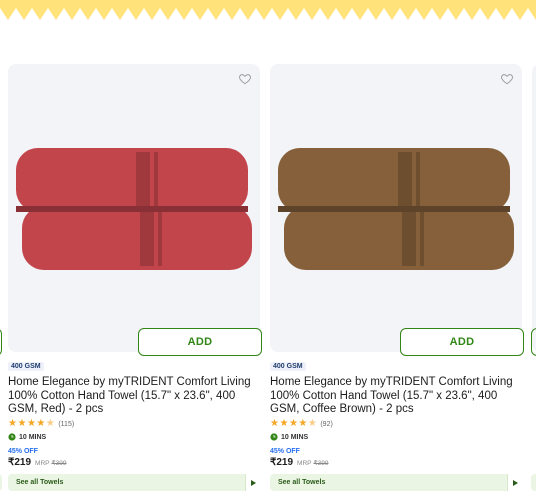 The height and width of the screenshot is (500, 536). Describe the element at coordinates (1, 342) in the screenshot. I see `prev-card-add-button` at that location.